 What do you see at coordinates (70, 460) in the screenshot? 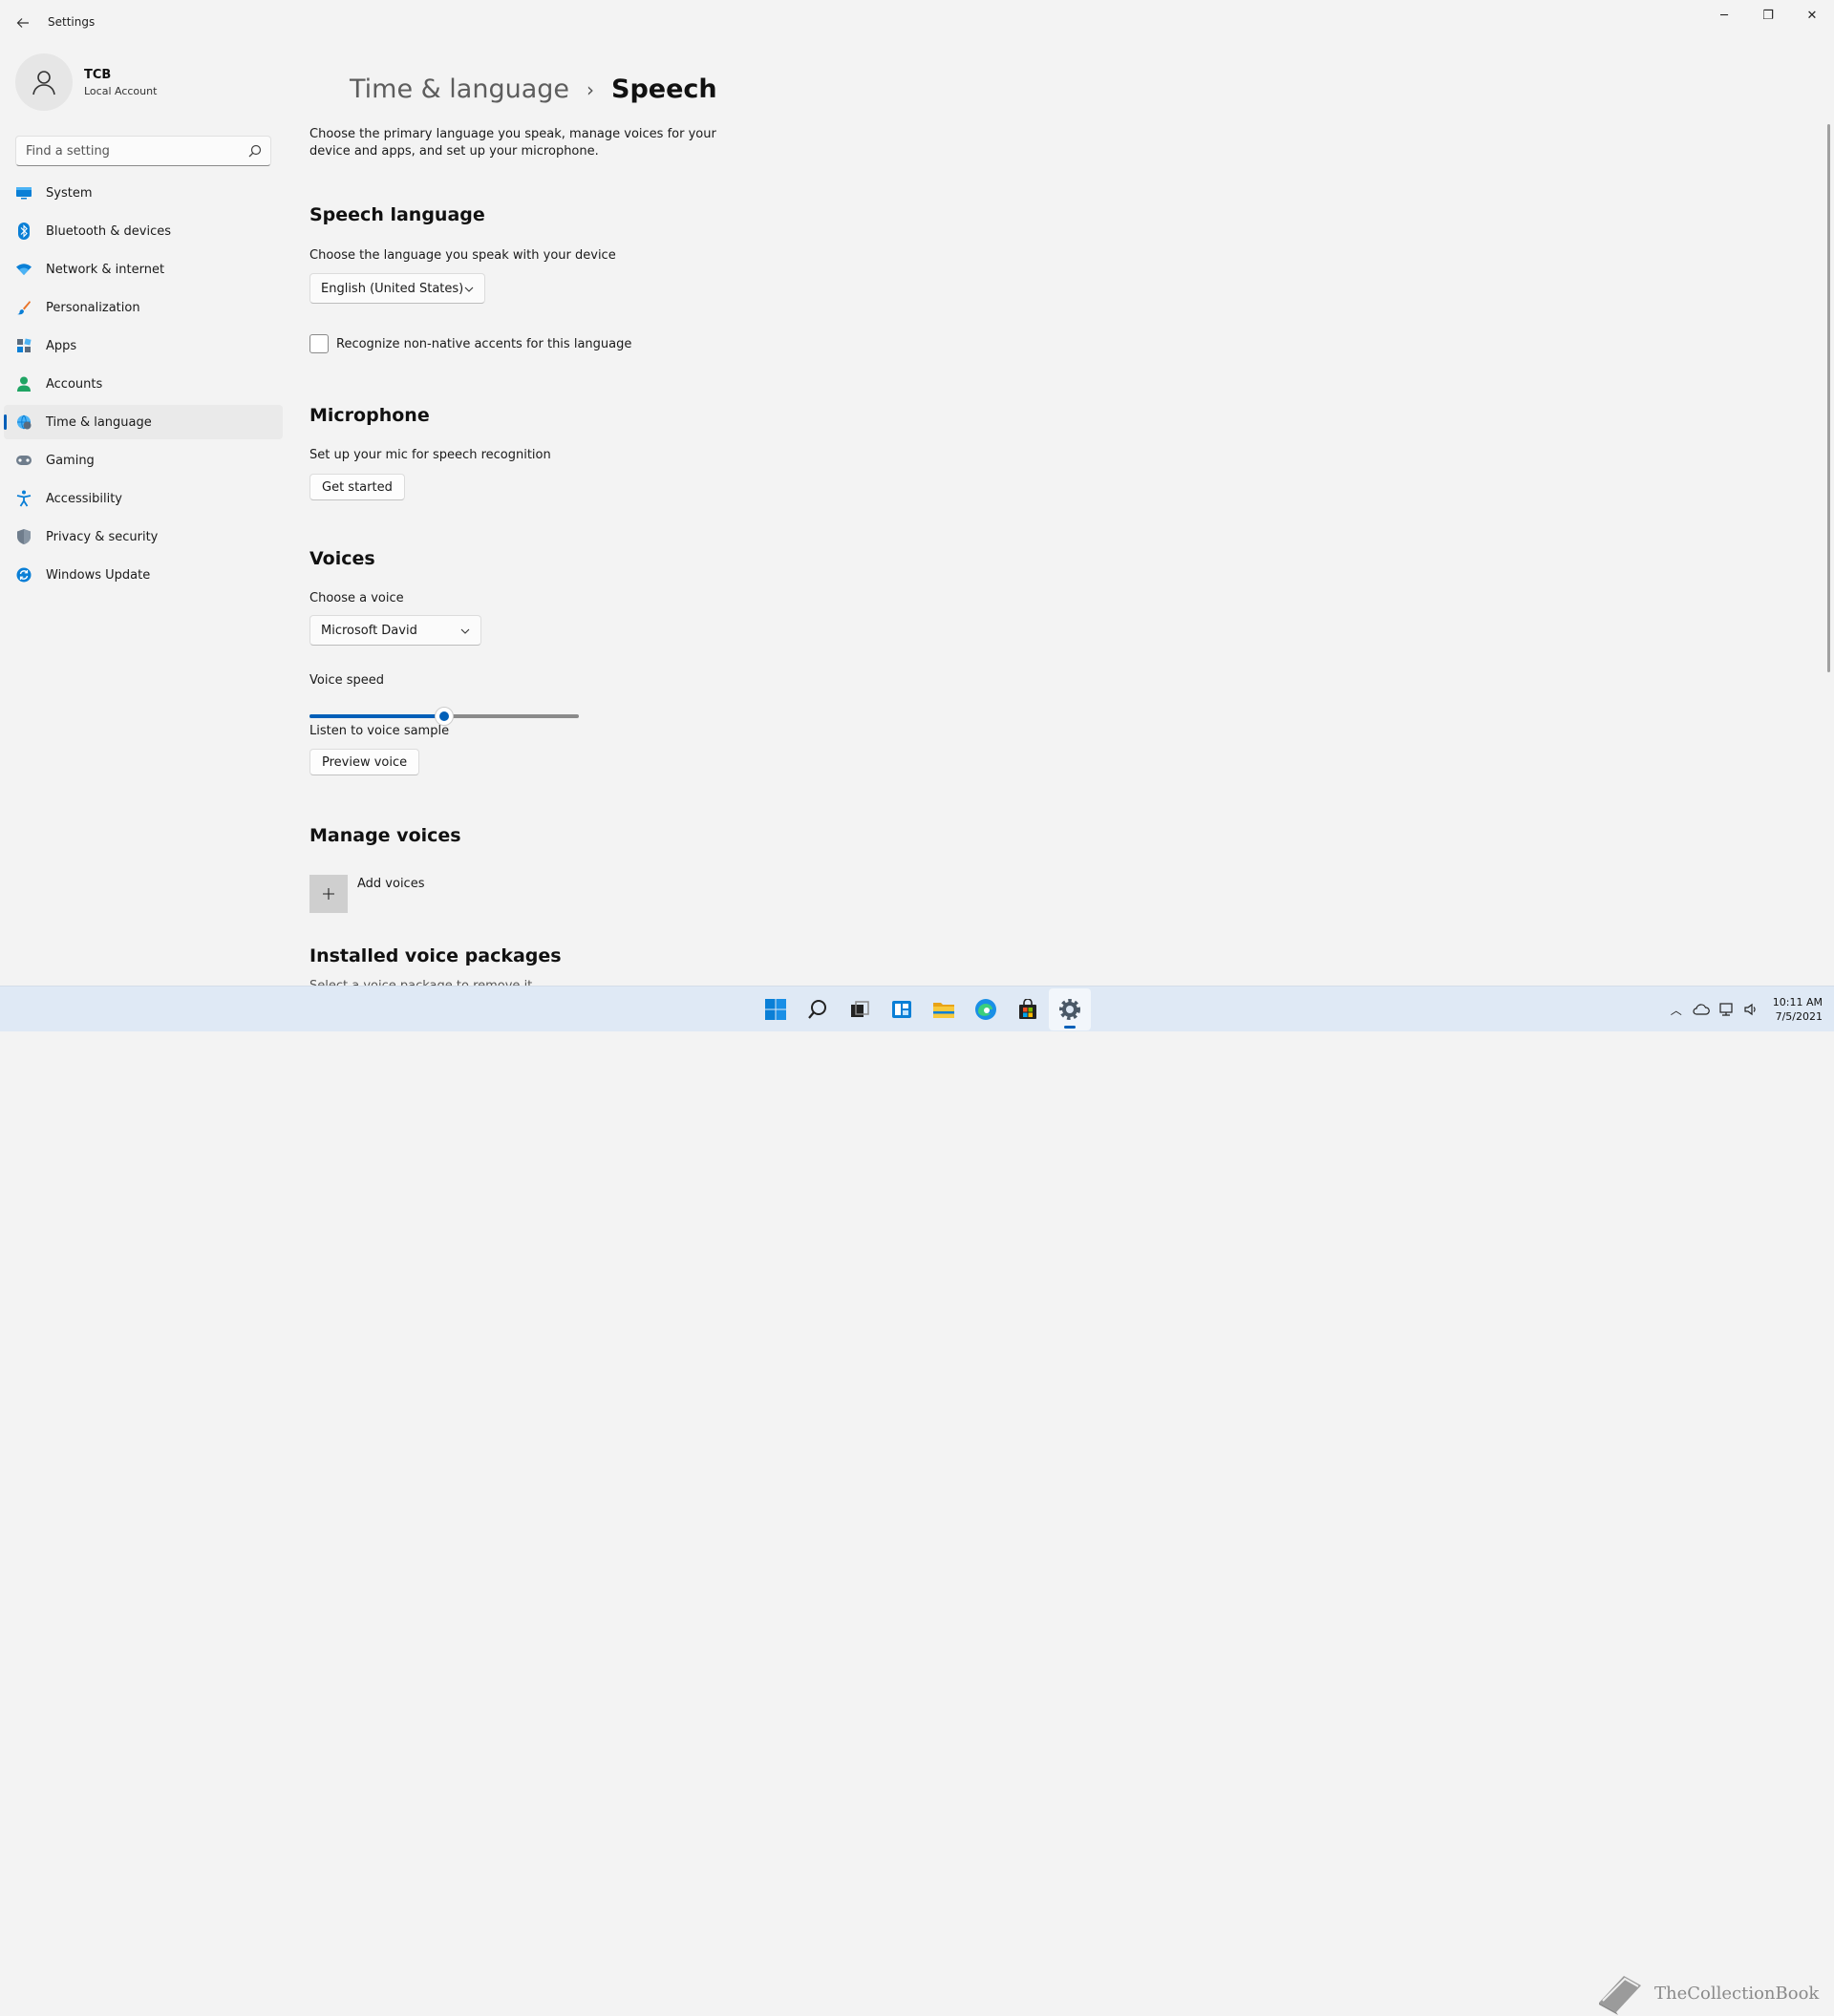
I see `sidebar-item-label: Gaming` at bounding box center [70, 460].